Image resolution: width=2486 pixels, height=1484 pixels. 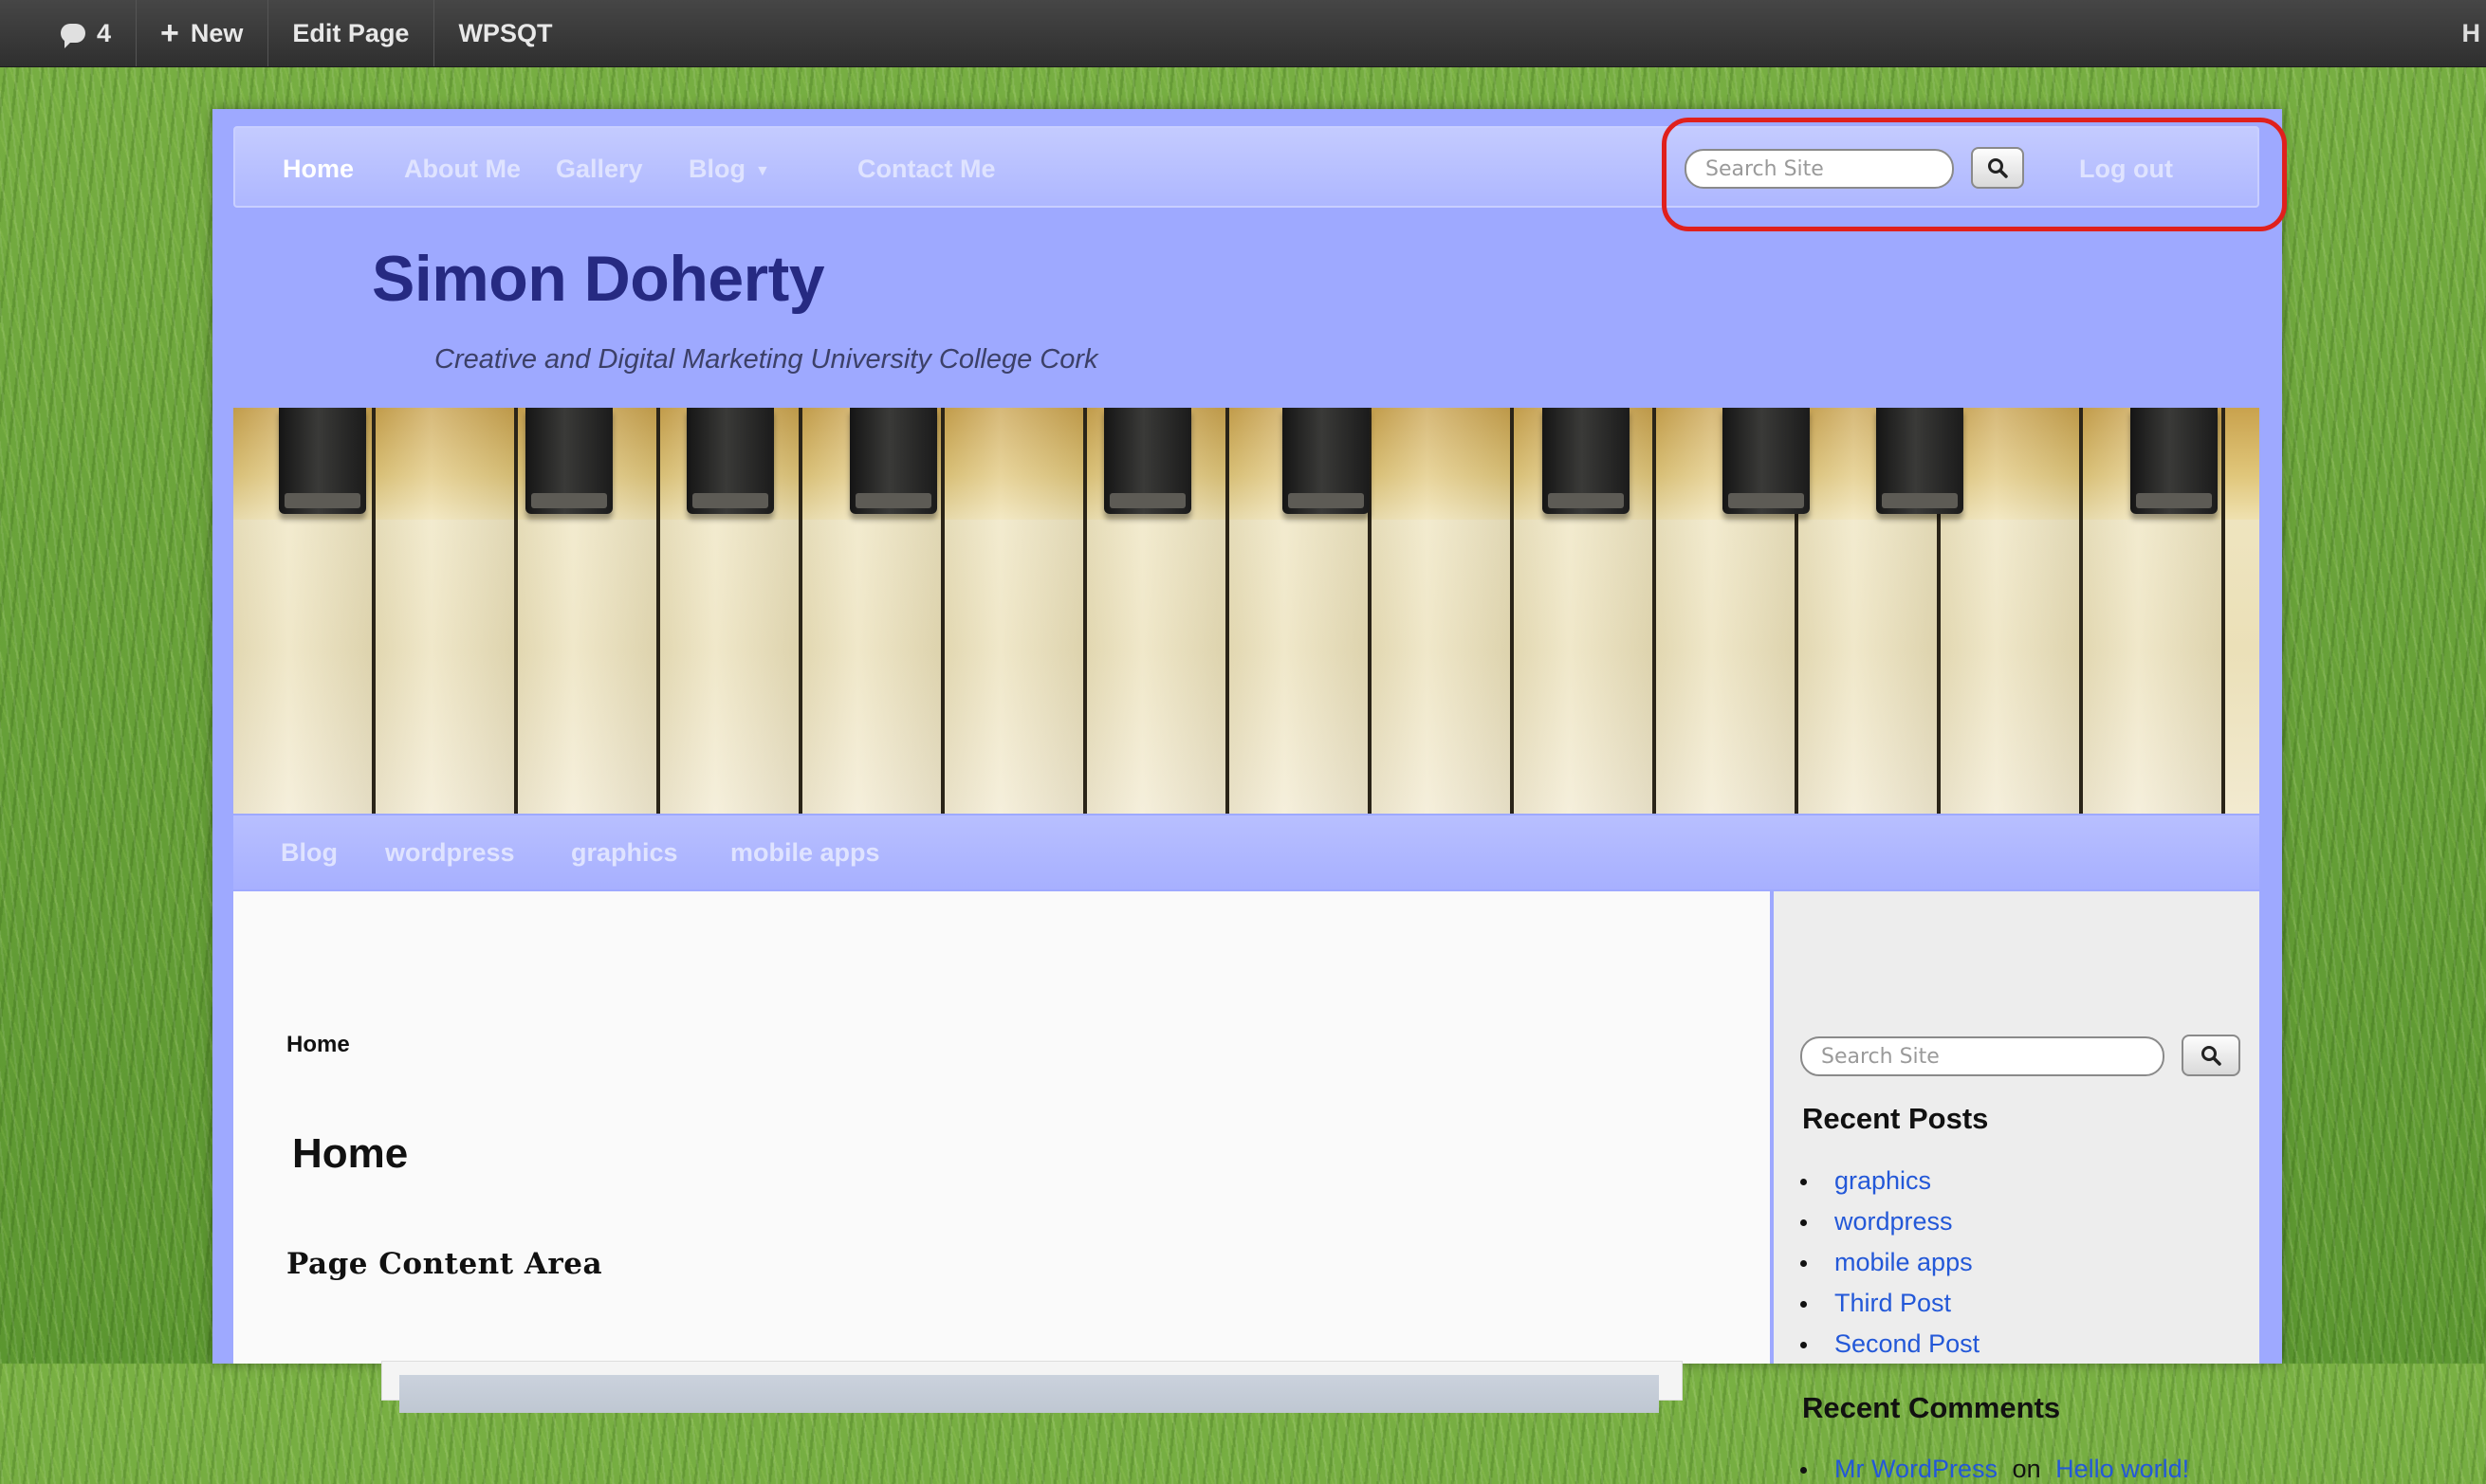 I want to click on nav-item-blog: Blog ▼, so click(x=729, y=169).